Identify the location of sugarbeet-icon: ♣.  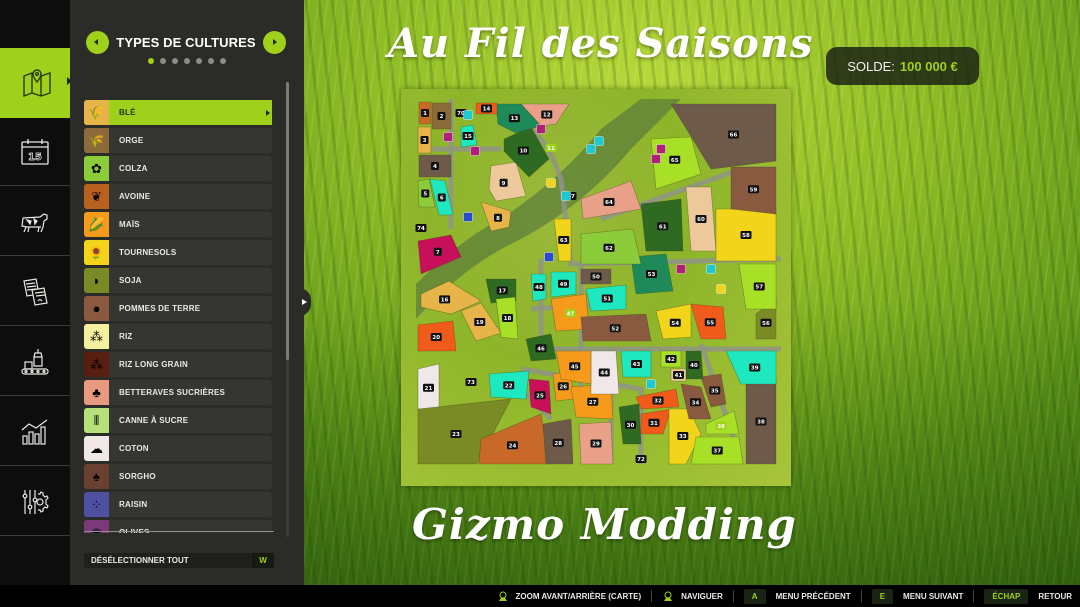
(96, 392).